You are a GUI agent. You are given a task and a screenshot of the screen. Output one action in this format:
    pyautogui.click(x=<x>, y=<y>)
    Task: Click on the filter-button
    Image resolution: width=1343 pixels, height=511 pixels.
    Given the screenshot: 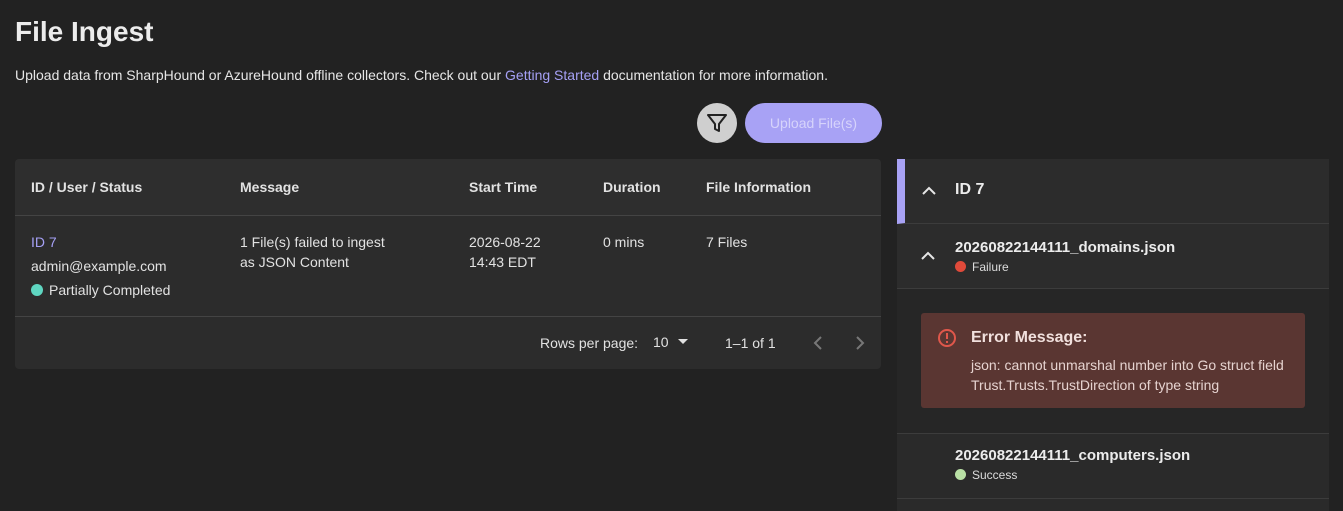 What is the action you would take?
    pyautogui.click(x=717, y=123)
    